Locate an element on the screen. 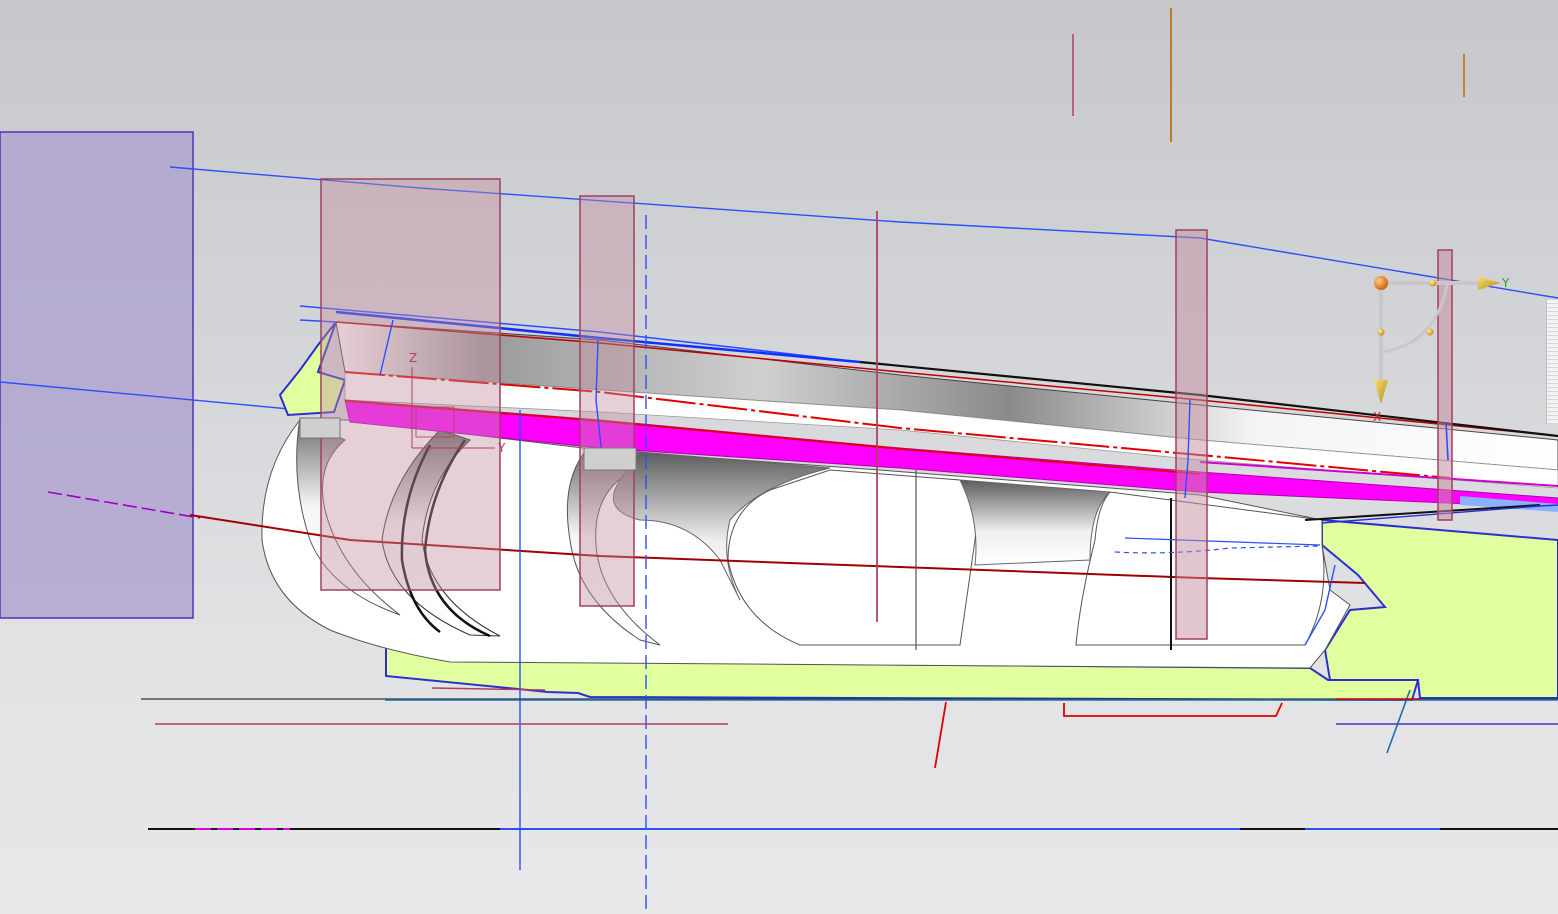  sheet-body-right is located at coordinates (1439, 608).